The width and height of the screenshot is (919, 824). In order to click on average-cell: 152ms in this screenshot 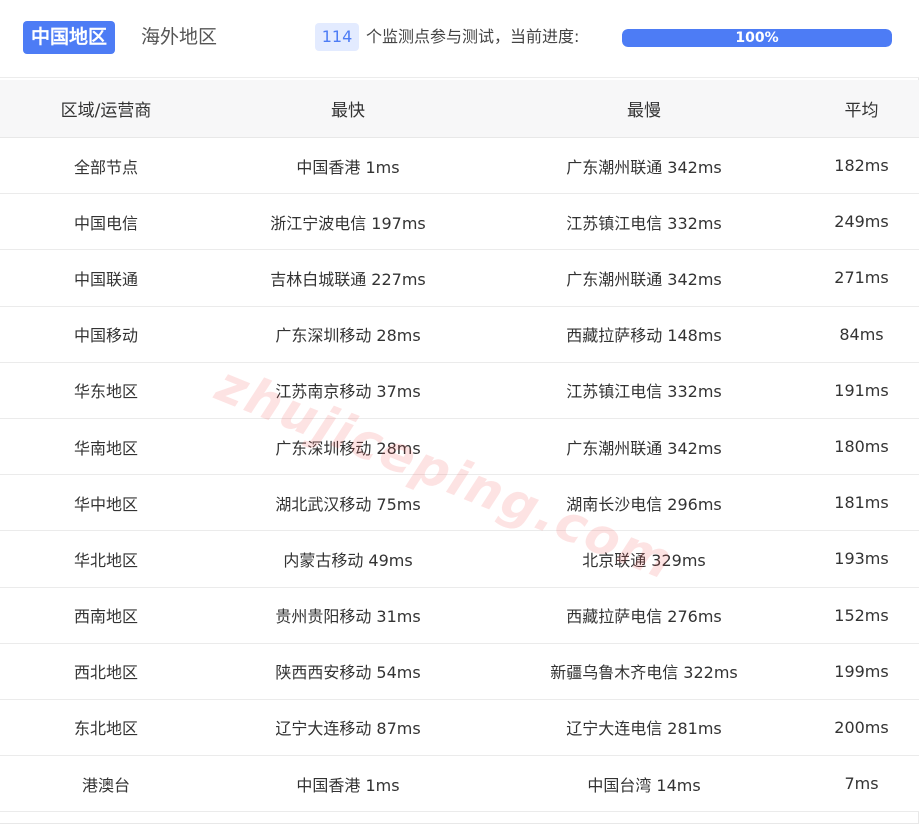, I will do `click(861, 615)`.